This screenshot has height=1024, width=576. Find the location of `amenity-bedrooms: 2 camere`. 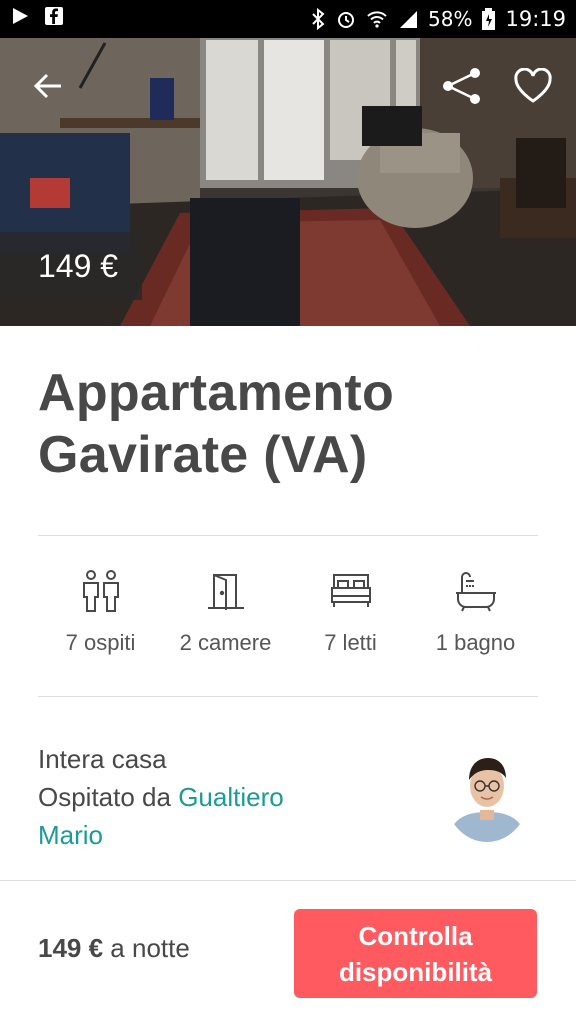

amenity-bedrooms: 2 camere is located at coordinates (225, 611).